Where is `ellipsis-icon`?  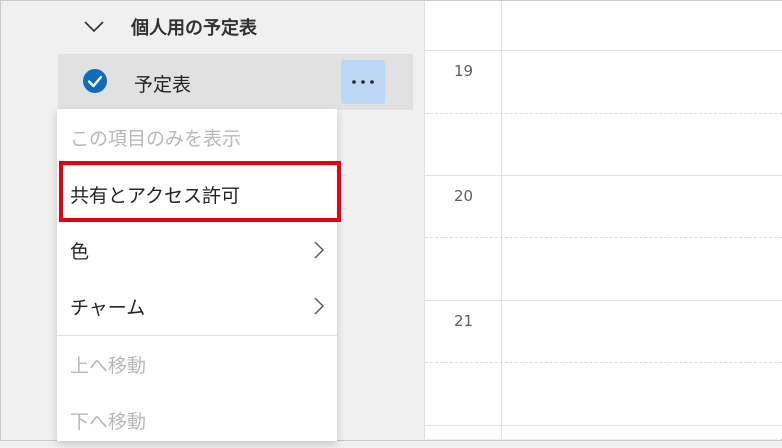 ellipsis-icon is located at coordinates (363, 82).